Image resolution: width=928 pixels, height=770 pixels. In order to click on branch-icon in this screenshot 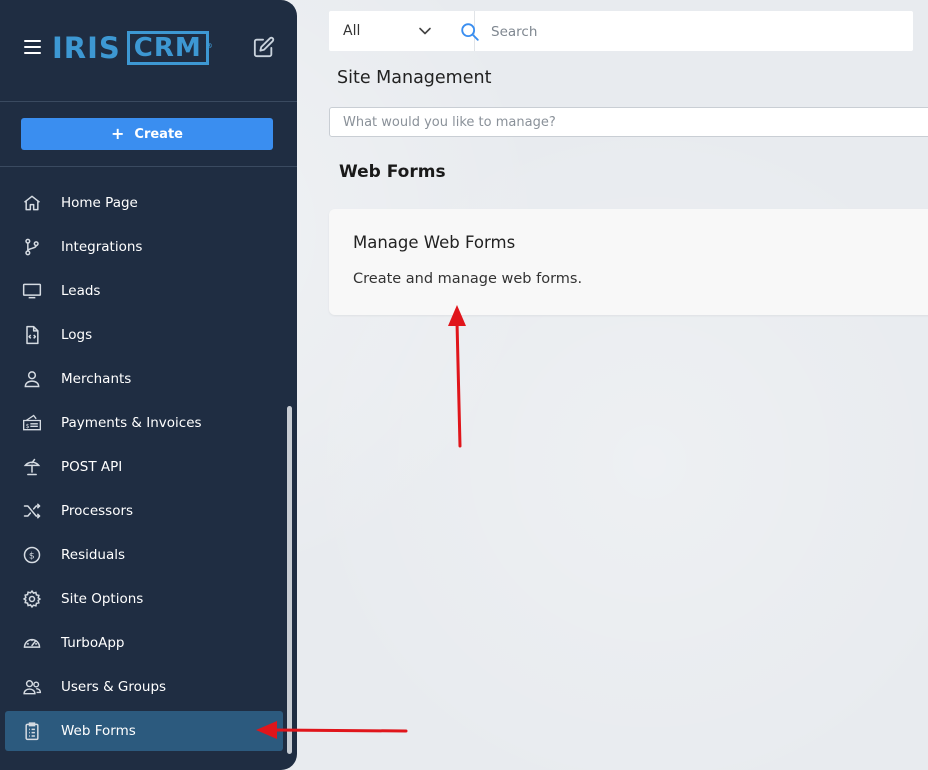, I will do `click(32, 247)`.